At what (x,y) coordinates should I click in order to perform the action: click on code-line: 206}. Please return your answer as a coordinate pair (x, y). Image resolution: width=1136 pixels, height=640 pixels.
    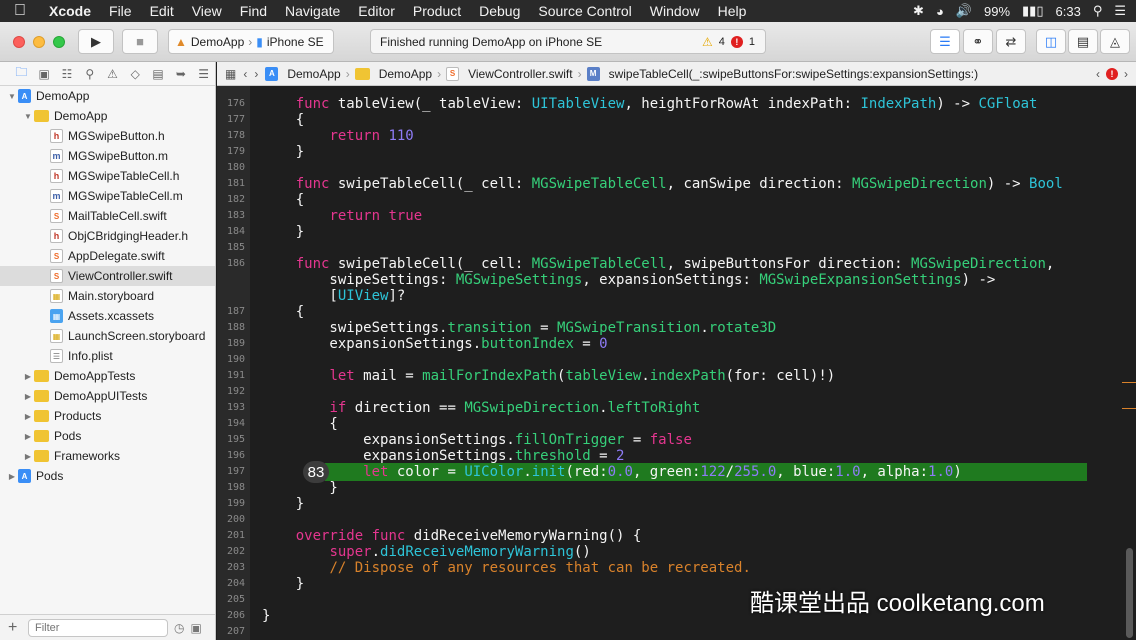
    Looking at the image, I should click on (676, 616).